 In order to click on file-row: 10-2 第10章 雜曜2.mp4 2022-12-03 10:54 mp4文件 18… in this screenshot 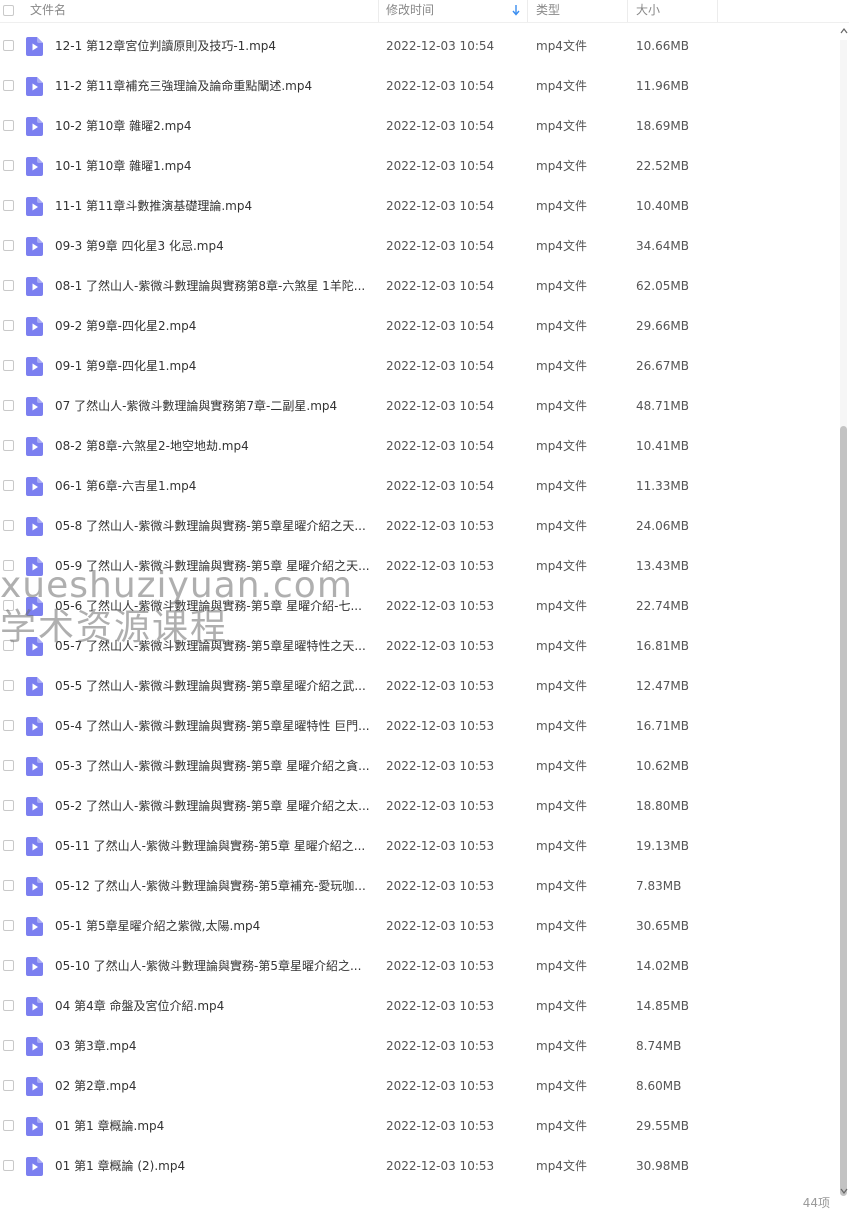, I will do `click(417, 126)`.